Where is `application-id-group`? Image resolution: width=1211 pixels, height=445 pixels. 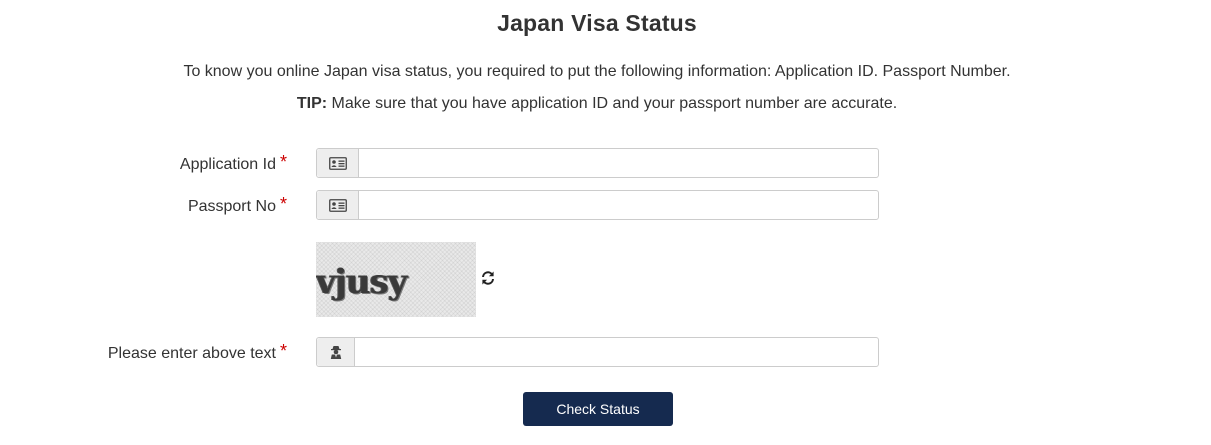 application-id-group is located at coordinates (597, 163).